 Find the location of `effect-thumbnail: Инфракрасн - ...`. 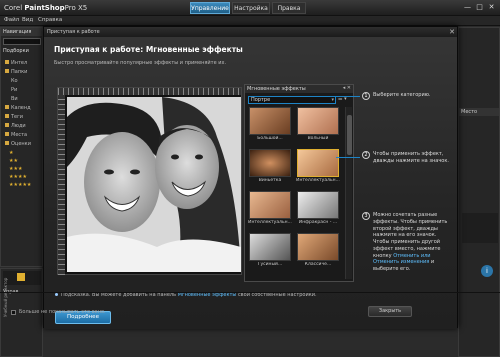

effect-thumbnail: Инфракрасн - ... is located at coordinates (318, 209).